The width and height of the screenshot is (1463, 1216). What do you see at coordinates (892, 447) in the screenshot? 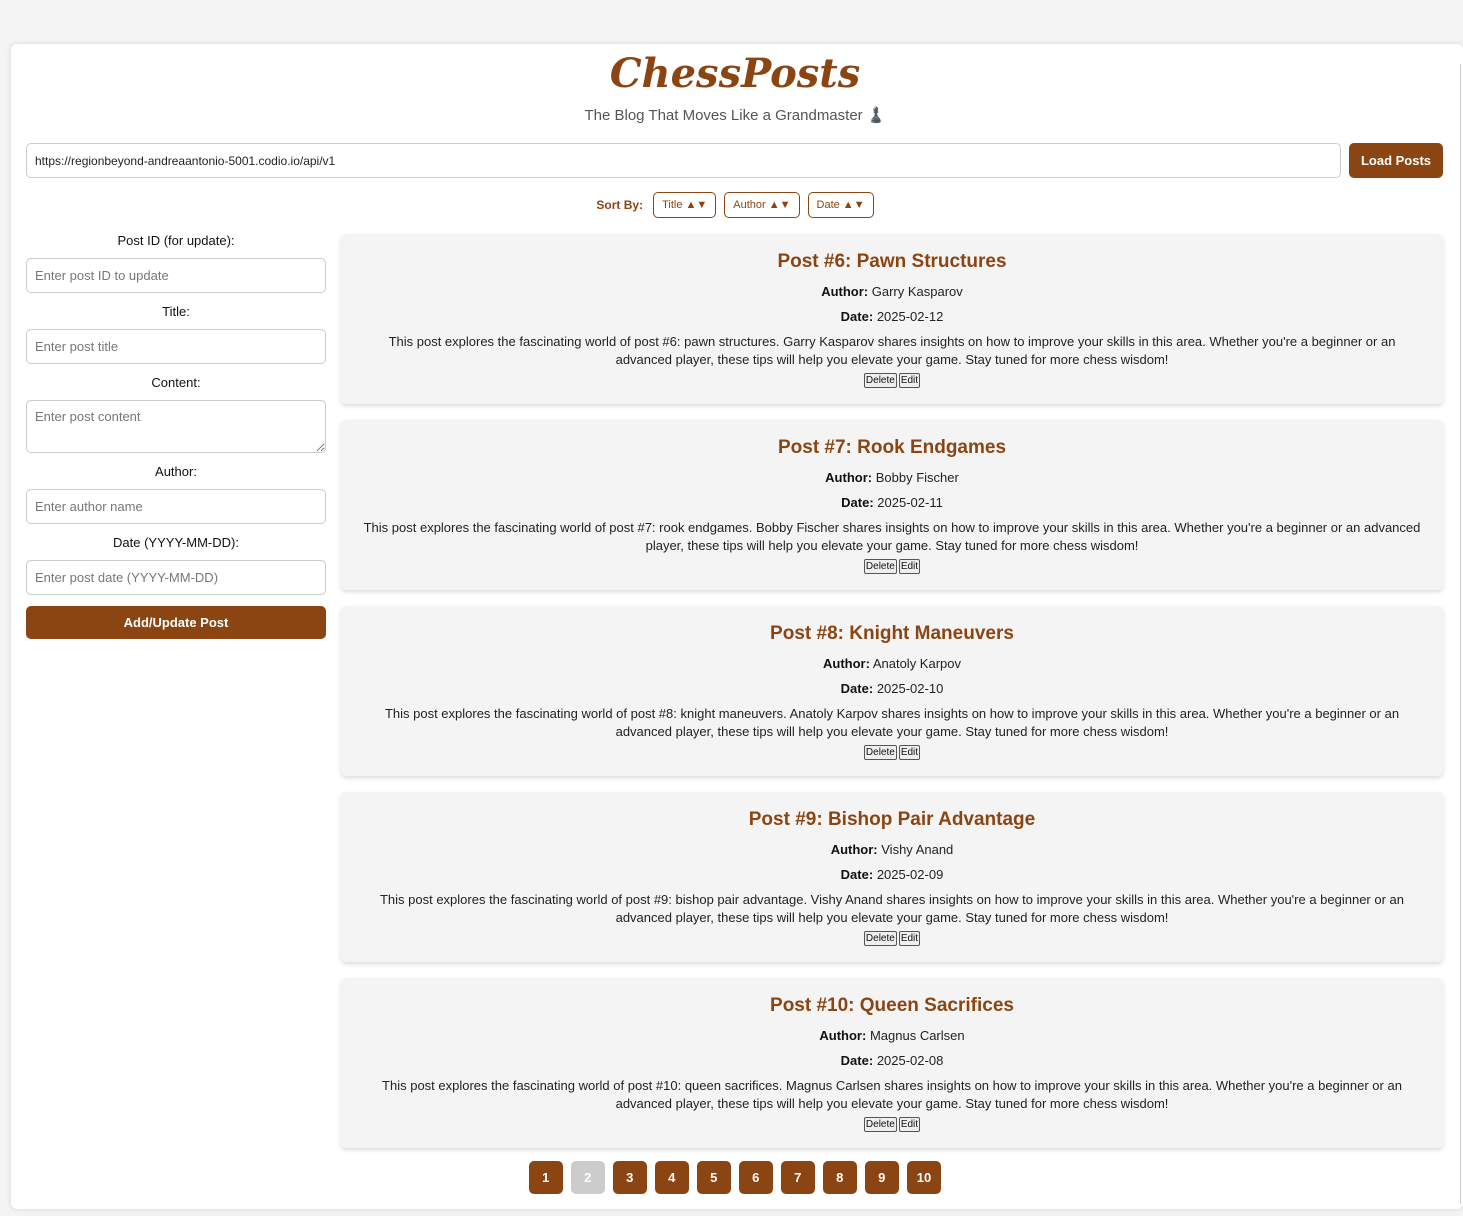
I see `post-title: Post #7: Rook Endgames` at bounding box center [892, 447].